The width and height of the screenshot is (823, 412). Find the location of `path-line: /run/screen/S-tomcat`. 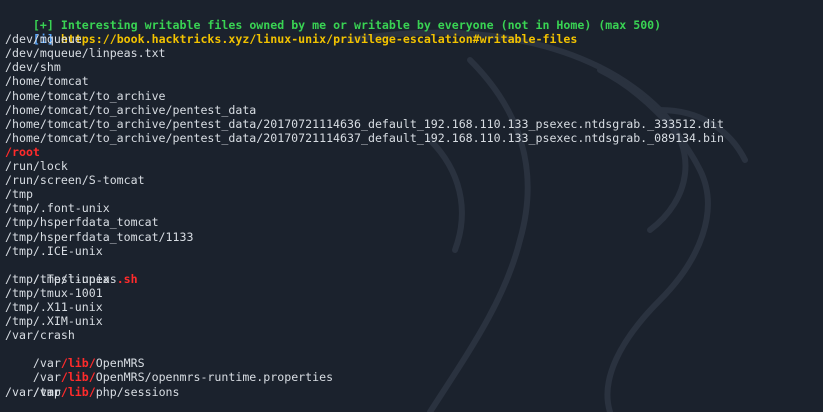

path-line: /run/screen/S-tomcat is located at coordinates (75, 180).